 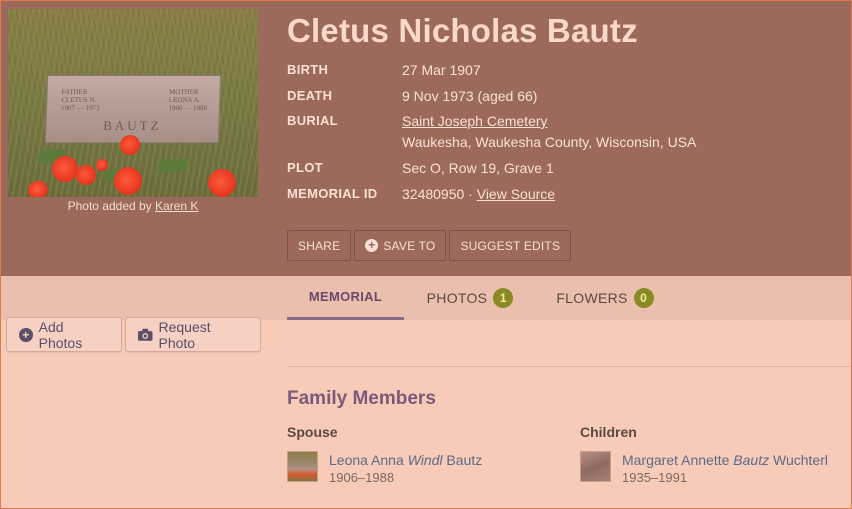 I want to click on member-last-name: Bautz, so click(x=464, y=460).